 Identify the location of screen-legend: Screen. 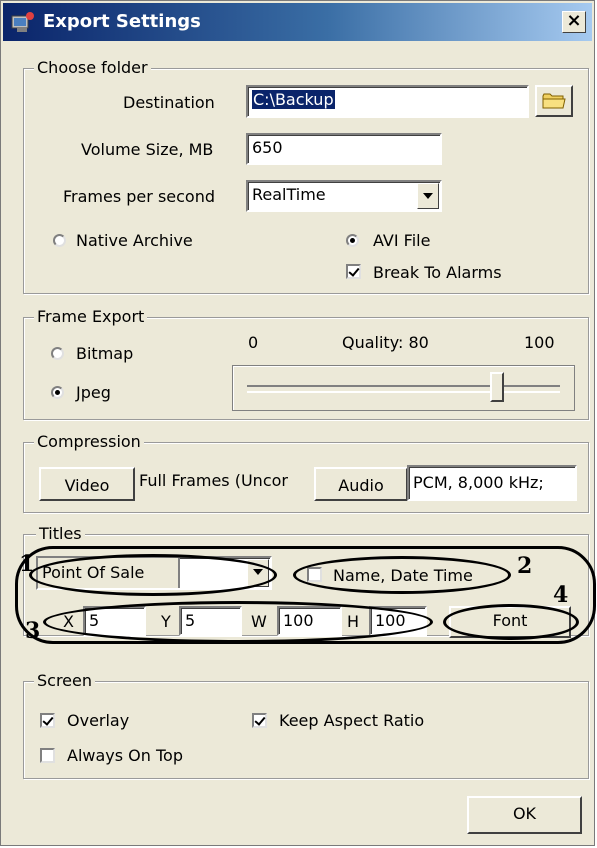
(65, 681).